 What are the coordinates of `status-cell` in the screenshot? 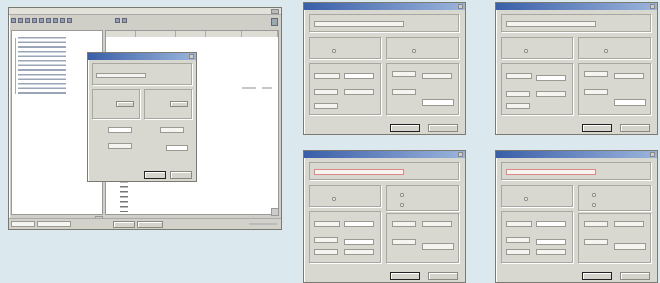 It's located at (54, 224).